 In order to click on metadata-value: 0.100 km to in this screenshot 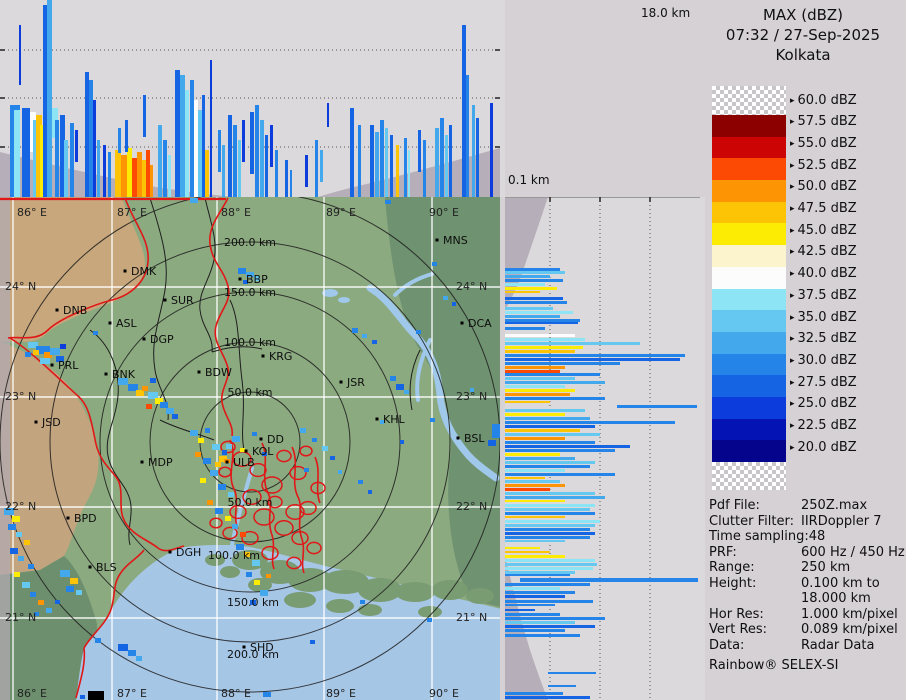, I will do `click(840, 583)`.